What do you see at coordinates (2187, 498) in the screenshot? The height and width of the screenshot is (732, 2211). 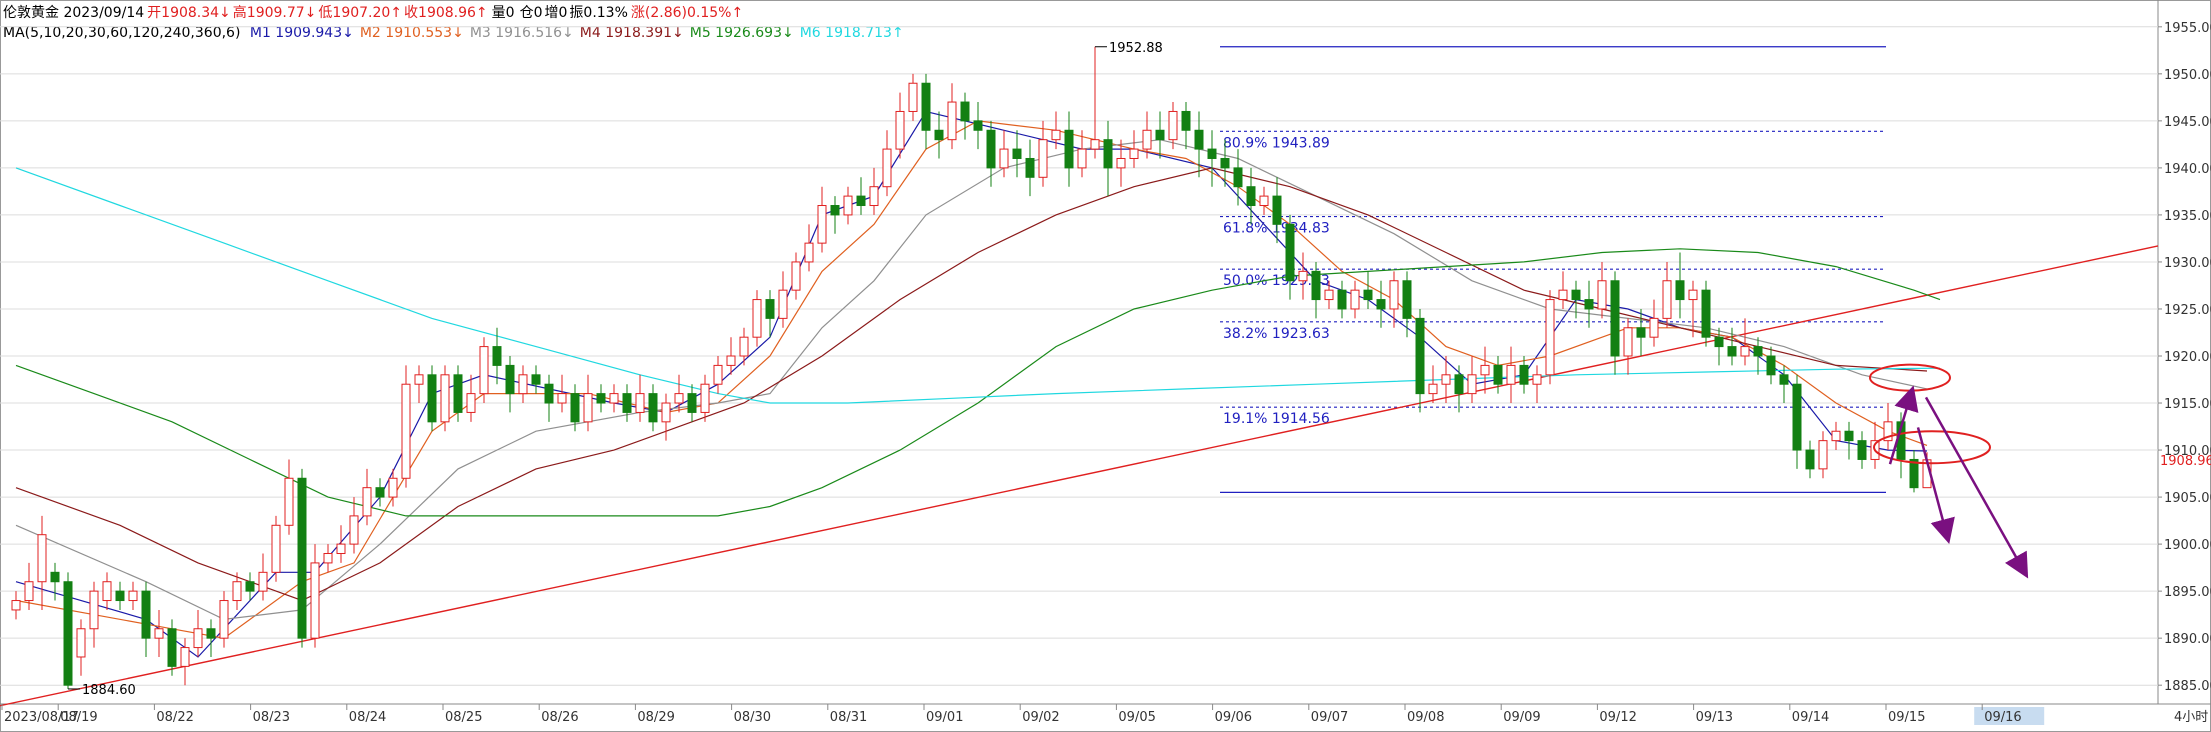 I see `y-tick-label: 1905.00` at bounding box center [2187, 498].